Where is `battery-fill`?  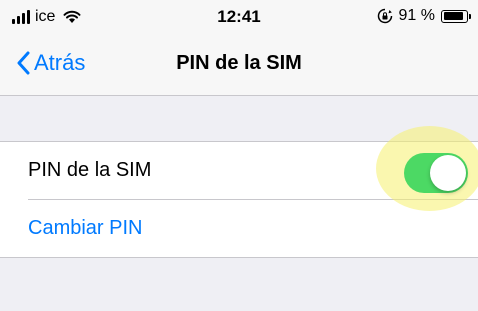
battery-fill is located at coordinates (453, 16).